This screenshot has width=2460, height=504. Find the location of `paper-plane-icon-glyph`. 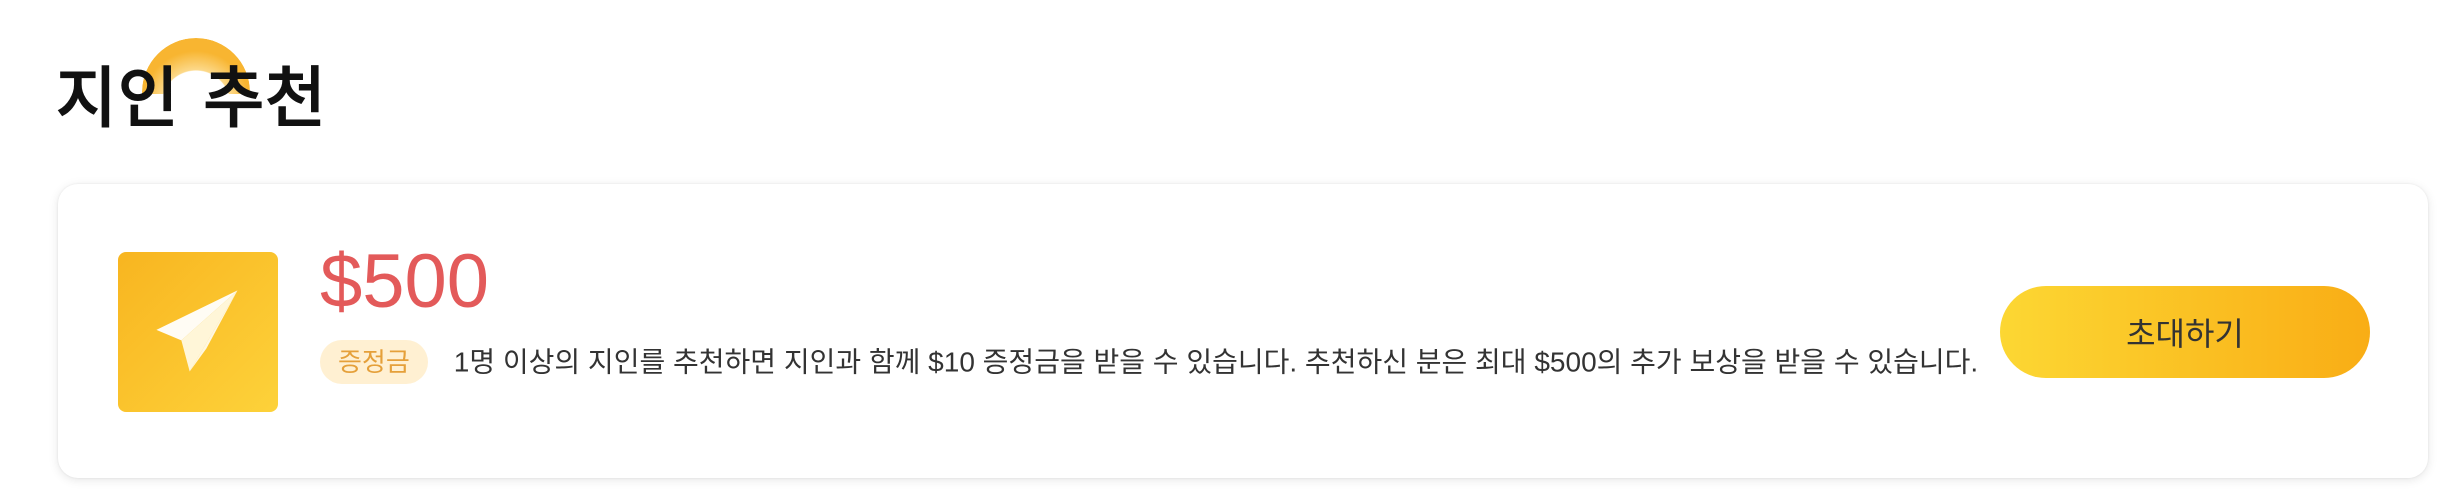

paper-plane-icon-glyph is located at coordinates (197, 331).